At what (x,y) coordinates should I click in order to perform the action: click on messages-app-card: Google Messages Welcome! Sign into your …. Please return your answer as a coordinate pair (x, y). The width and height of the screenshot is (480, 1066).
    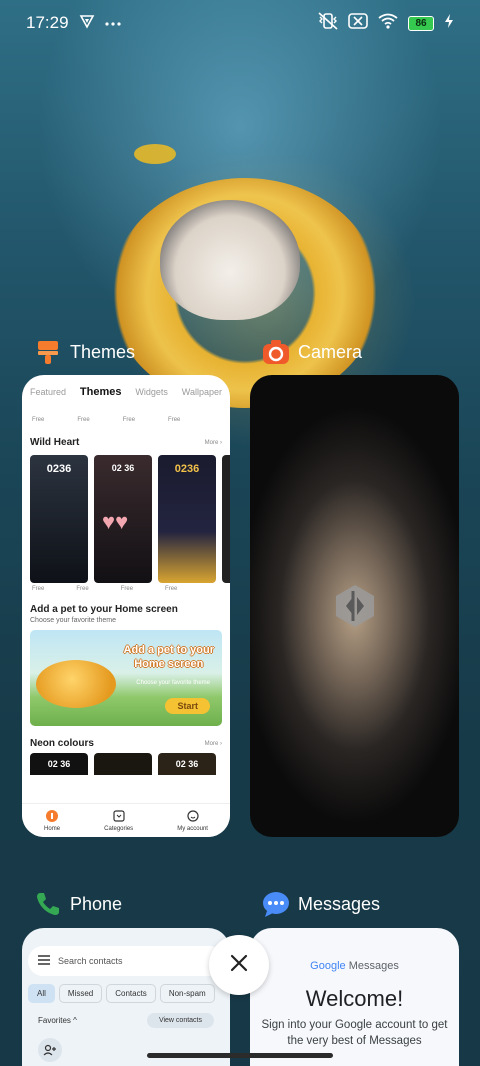
    Looking at the image, I should click on (354, 997).